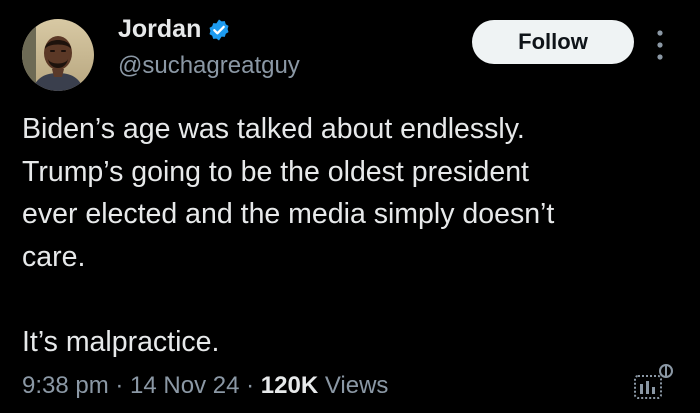 This screenshot has width=700, height=413. I want to click on author-handle: @suchagreatguy, so click(209, 66).